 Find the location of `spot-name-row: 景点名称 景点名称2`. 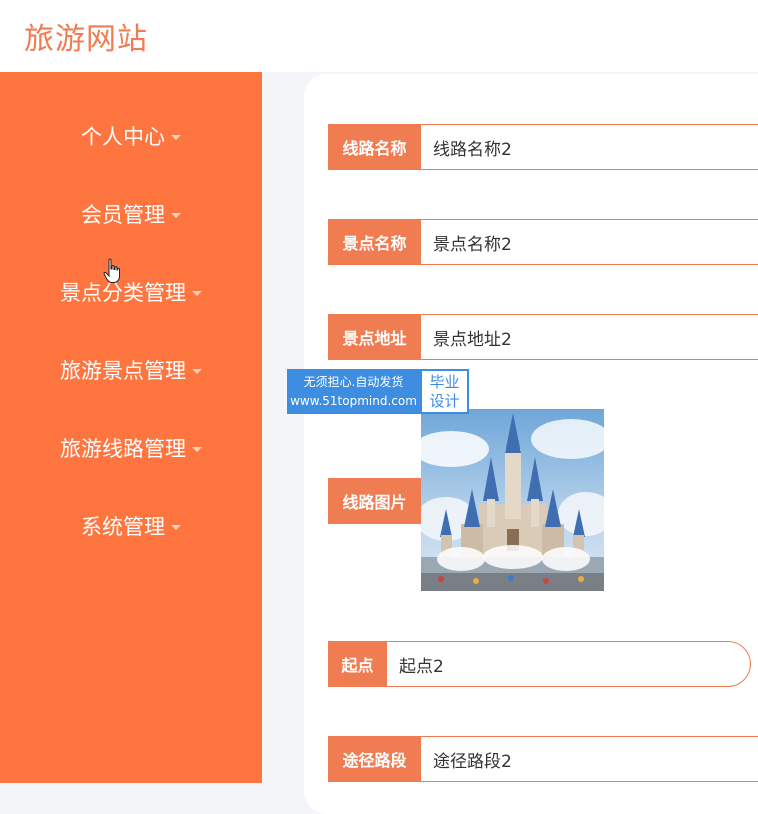

spot-name-row: 景点名称 景点名称2 is located at coordinates (543, 242).